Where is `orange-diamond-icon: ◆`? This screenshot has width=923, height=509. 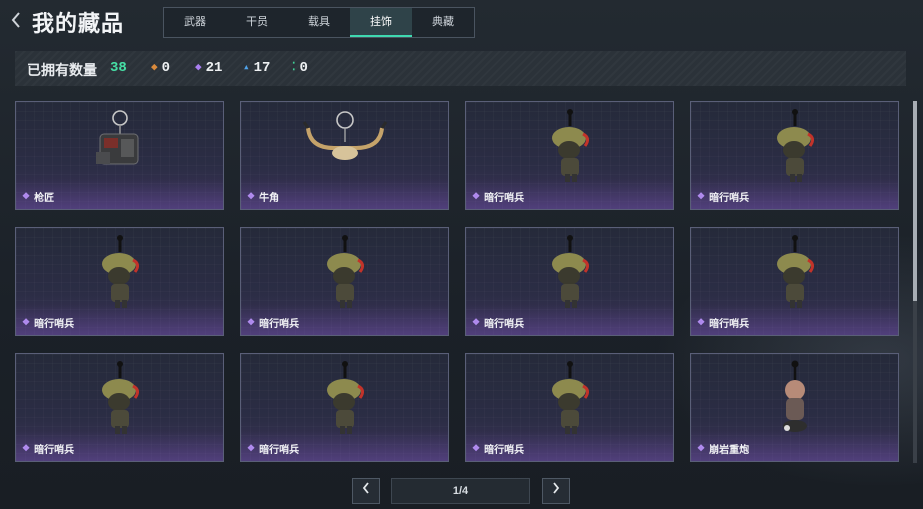 orange-diamond-icon: ◆ is located at coordinates (154, 68).